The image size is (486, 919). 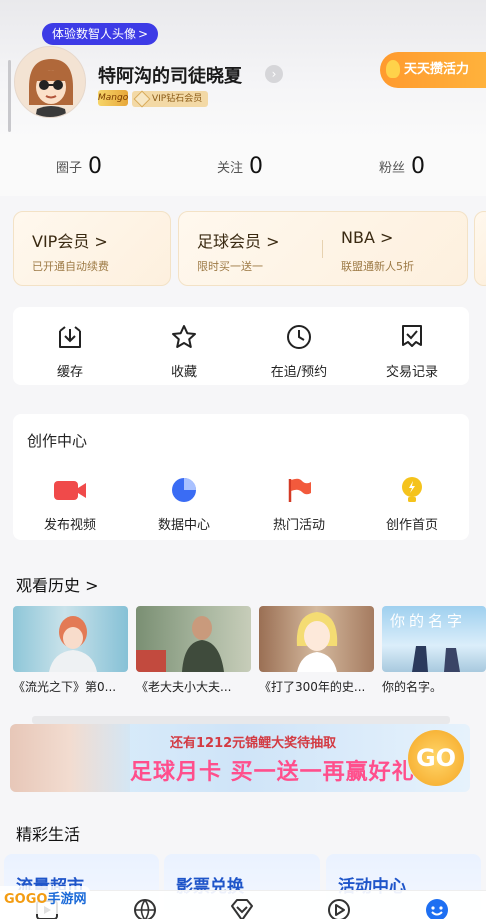 I want to click on promo-banner: 还有1212元锦鲤大奖待抽取 足球月卡 买一送一再赢好礼 GO, so click(x=240, y=758).